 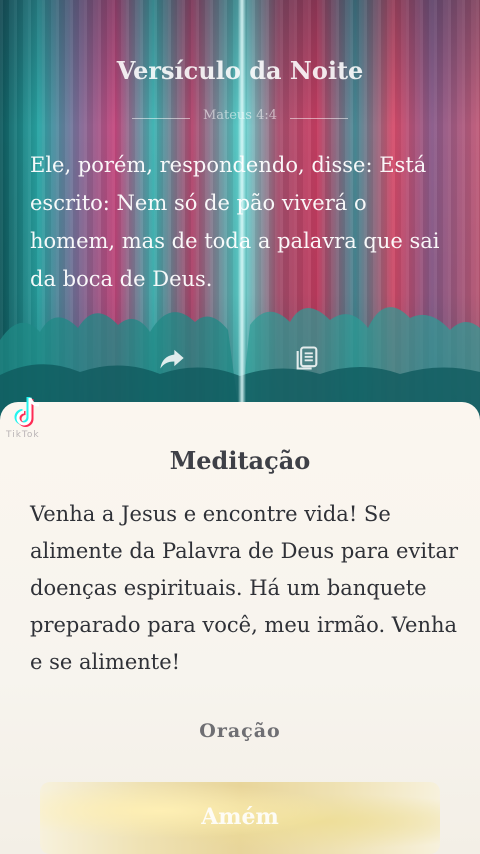 I want to click on share-button, so click(x=172, y=358).